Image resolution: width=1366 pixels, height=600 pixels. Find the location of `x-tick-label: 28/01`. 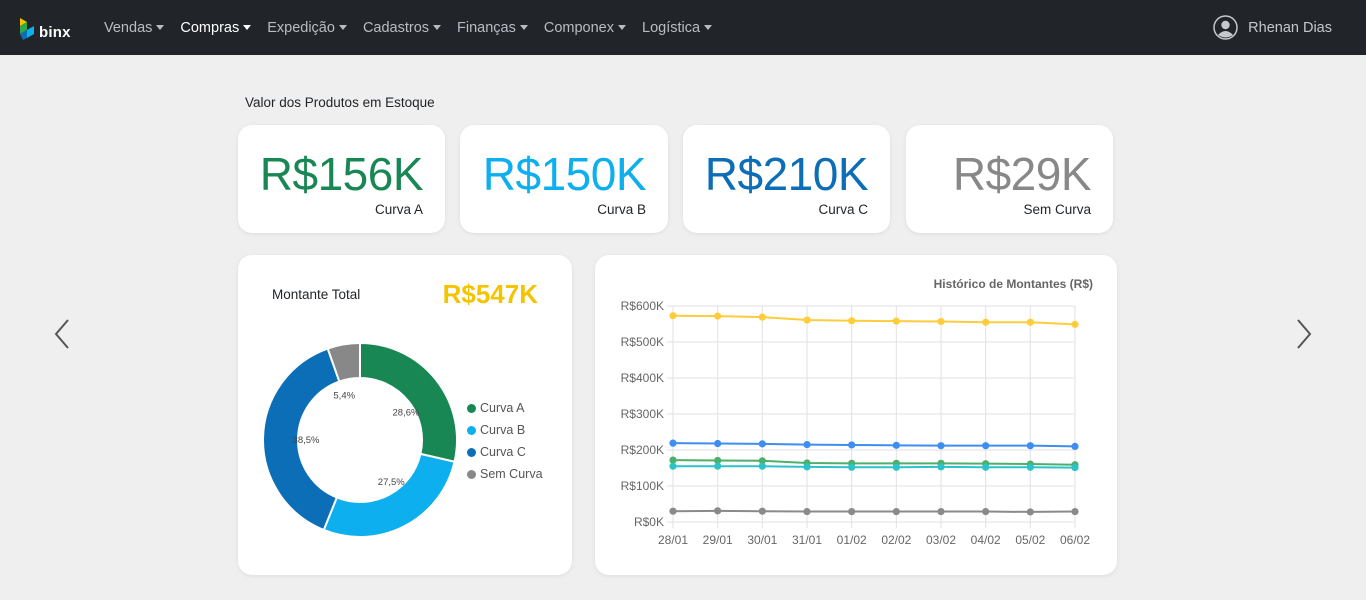

x-tick-label: 28/01 is located at coordinates (673, 540).